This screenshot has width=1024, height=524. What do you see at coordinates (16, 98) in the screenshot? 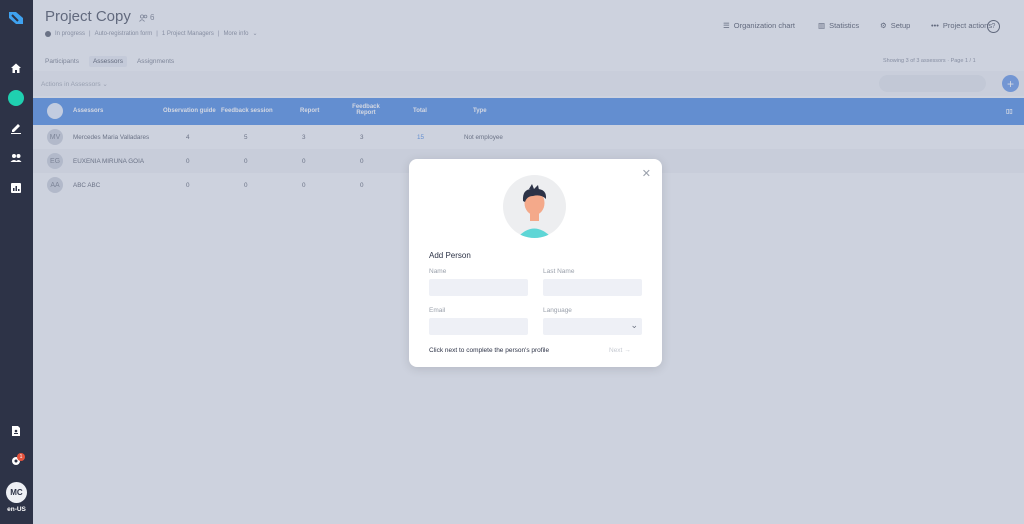
I see `projects-active-icon` at bounding box center [16, 98].